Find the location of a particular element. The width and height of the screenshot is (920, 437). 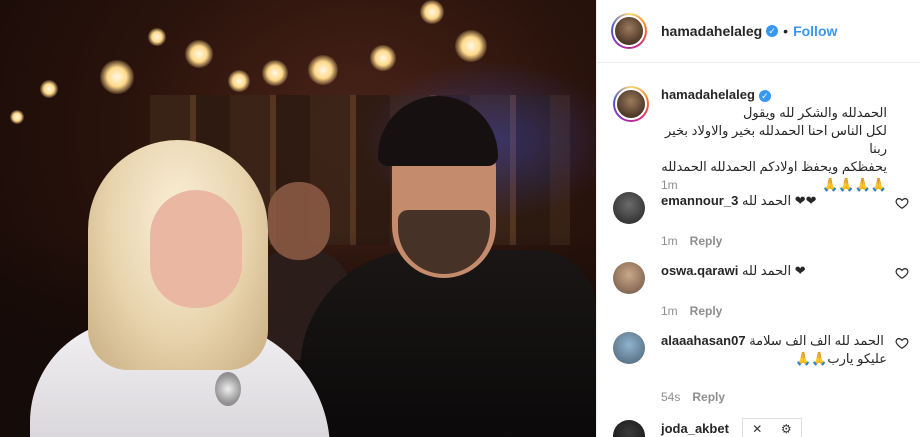

comment-username: emannour_3 is located at coordinates (699, 200).